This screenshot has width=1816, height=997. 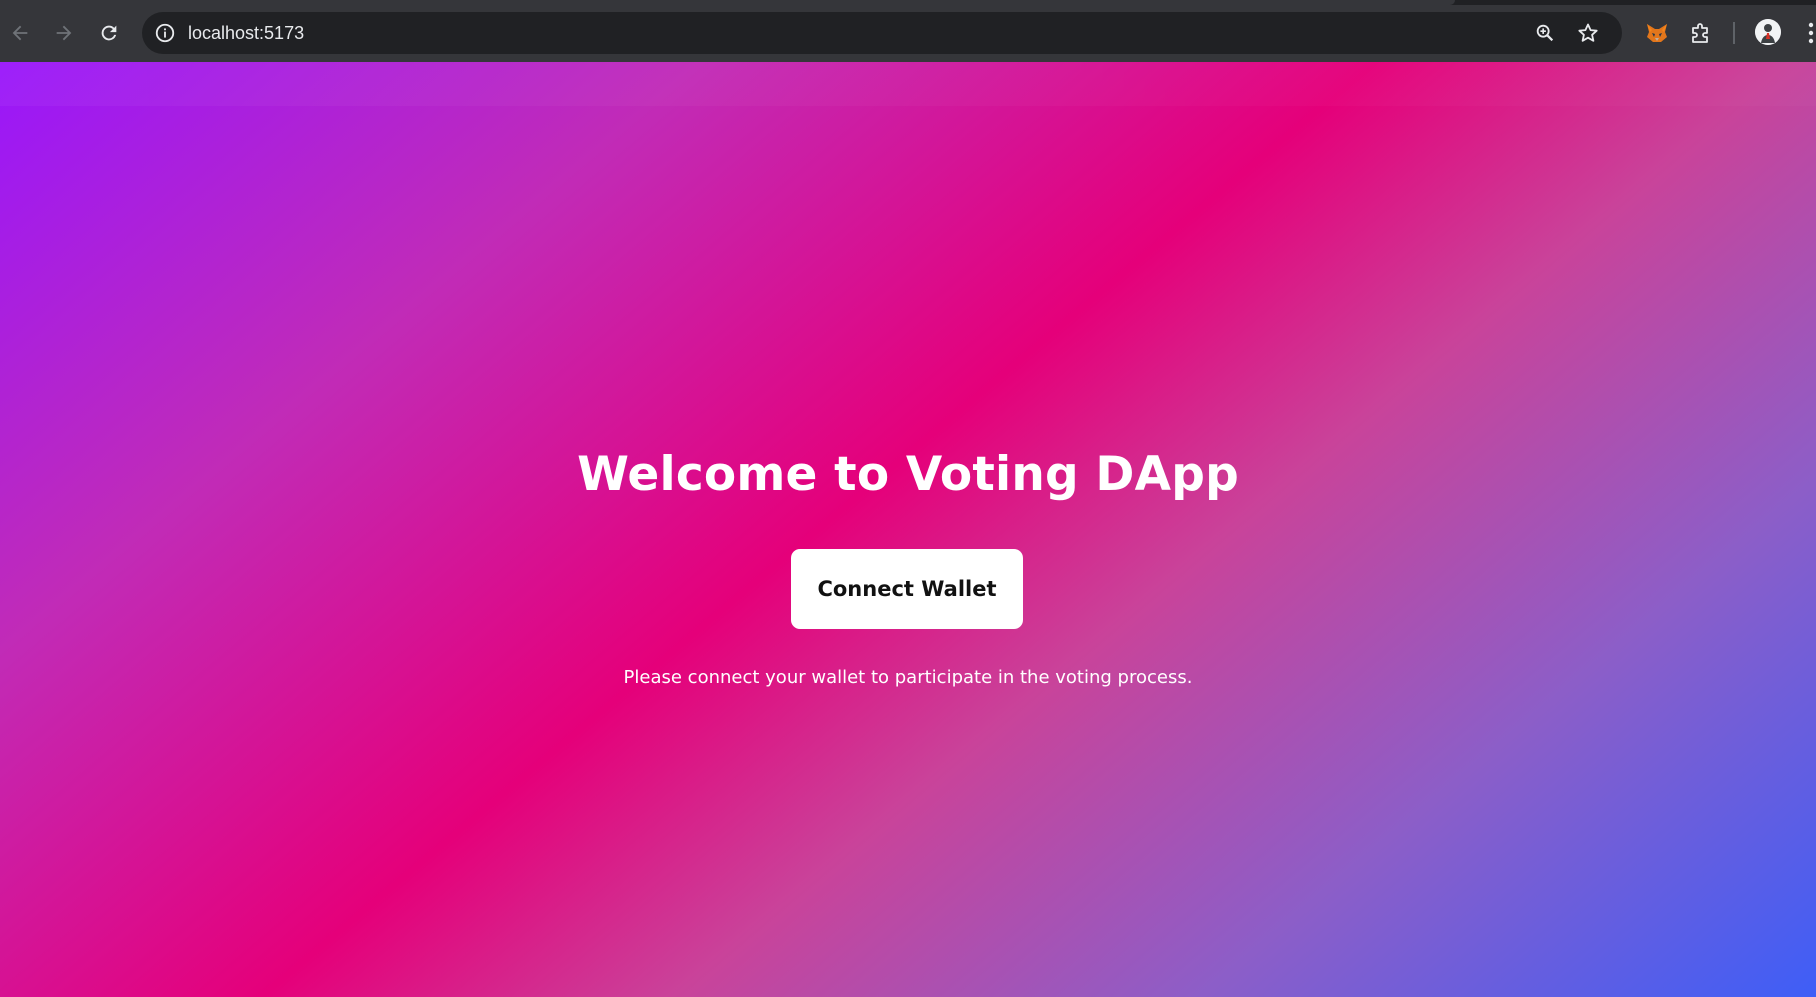 I want to click on back-arrow-icon, so click(x=20, y=33).